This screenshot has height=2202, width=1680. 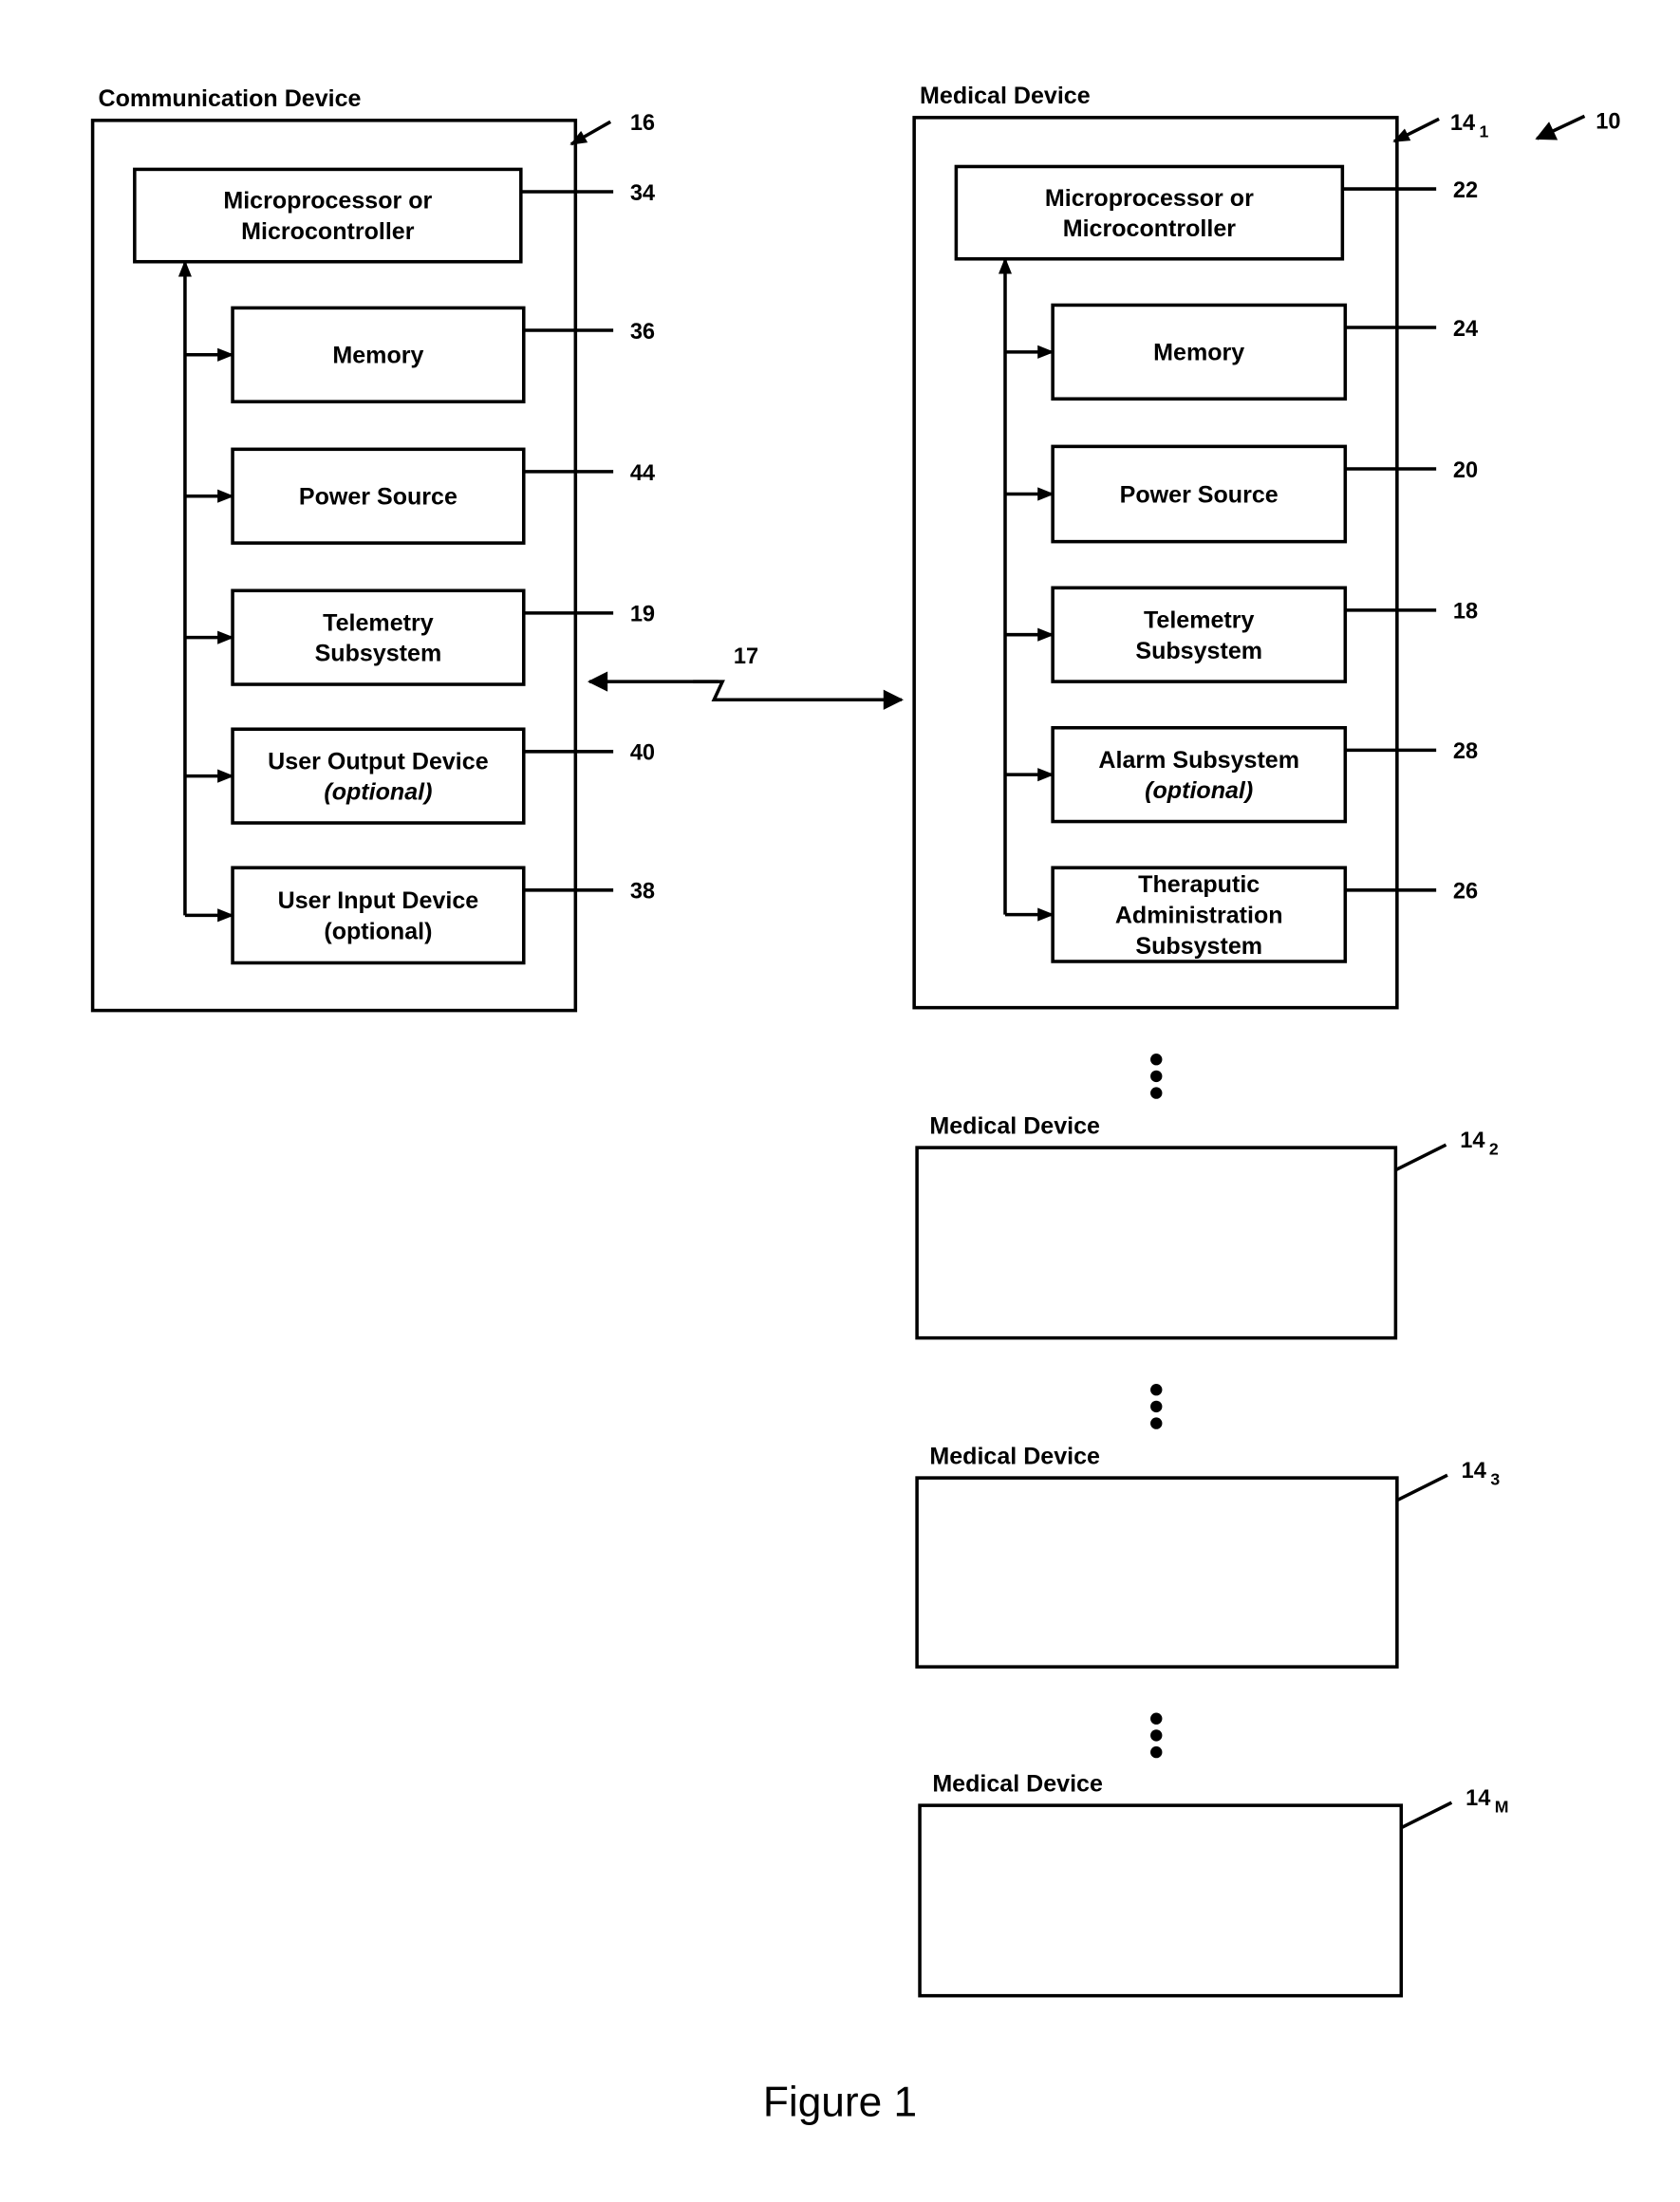 What do you see at coordinates (1198, 760) in the screenshot?
I see `medical-device-1-block-5-label: Alarm Subsystem` at bounding box center [1198, 760].